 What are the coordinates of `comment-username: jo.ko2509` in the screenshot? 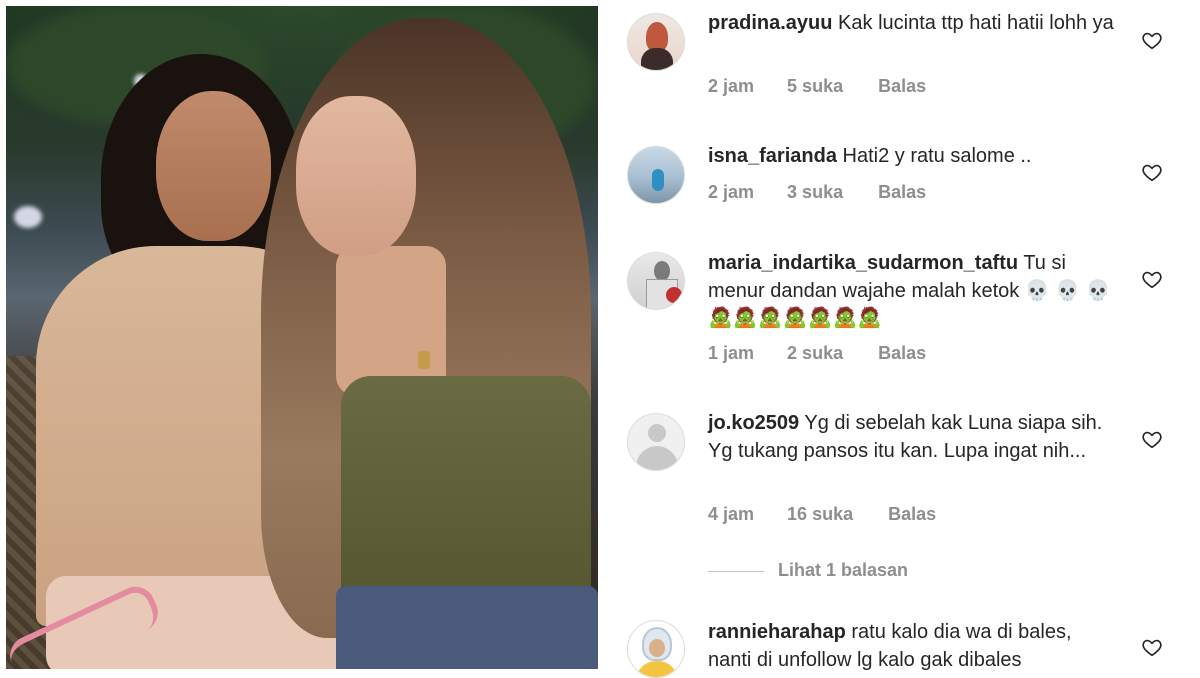 It's located at (753, 423).